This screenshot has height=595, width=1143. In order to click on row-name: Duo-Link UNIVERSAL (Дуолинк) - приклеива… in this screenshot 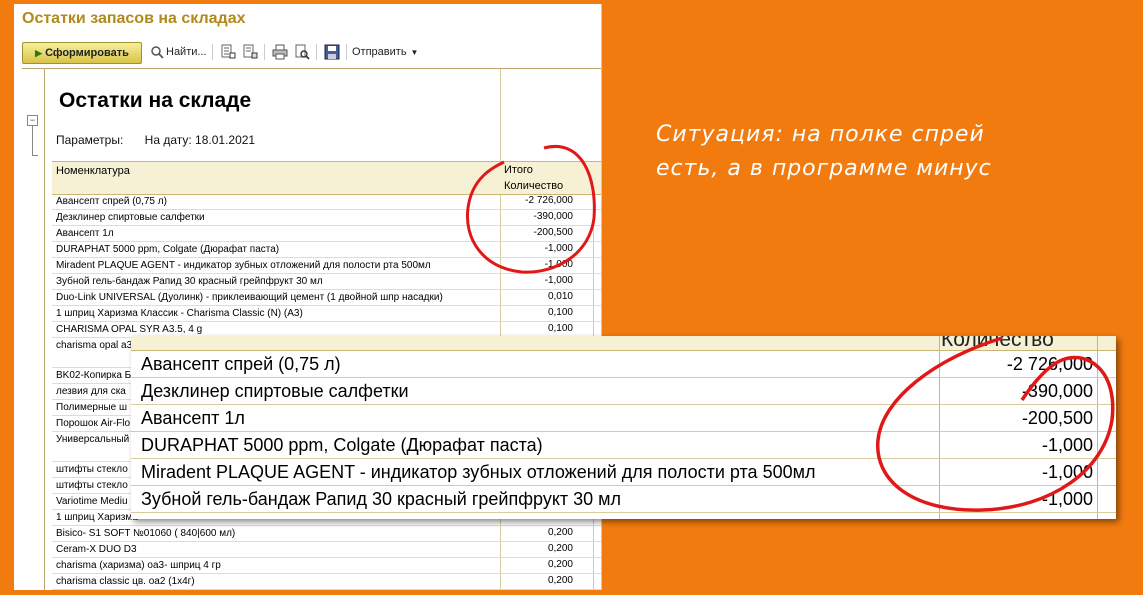, I will do `click(249, 297)`.